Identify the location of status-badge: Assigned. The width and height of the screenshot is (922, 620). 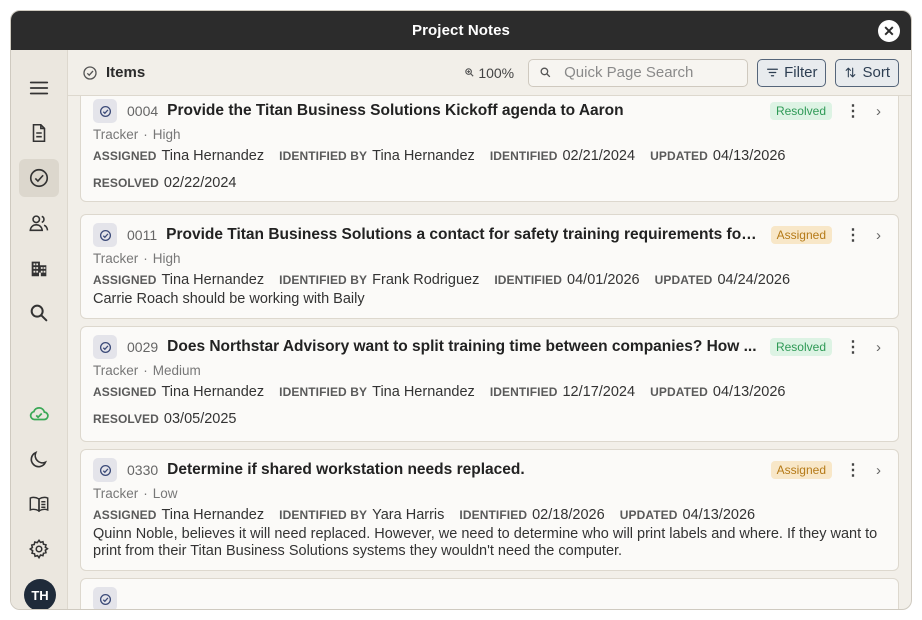
(801, 235).